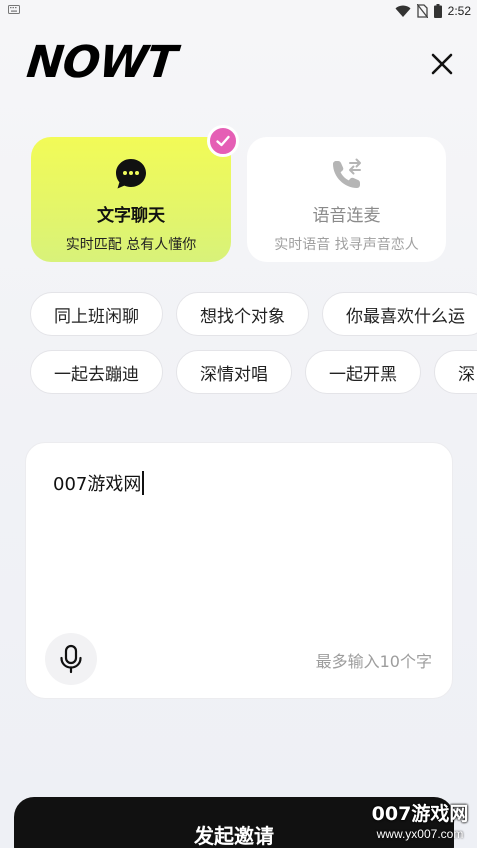  I want to click on voice-input-button, so click(71, 659).